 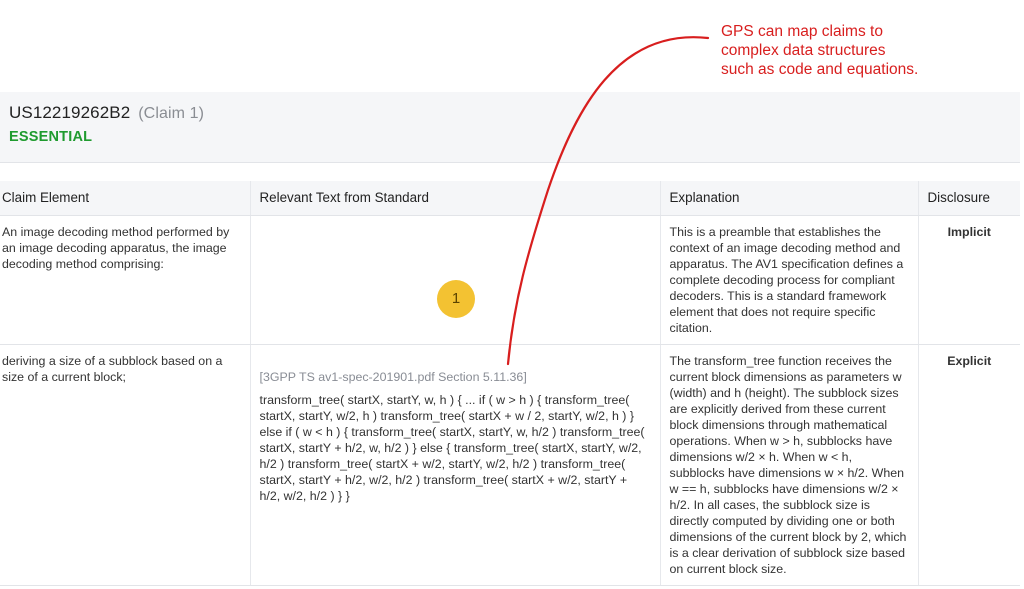 I want to click on step-number-badge: 1, so click(x=456, y=299).